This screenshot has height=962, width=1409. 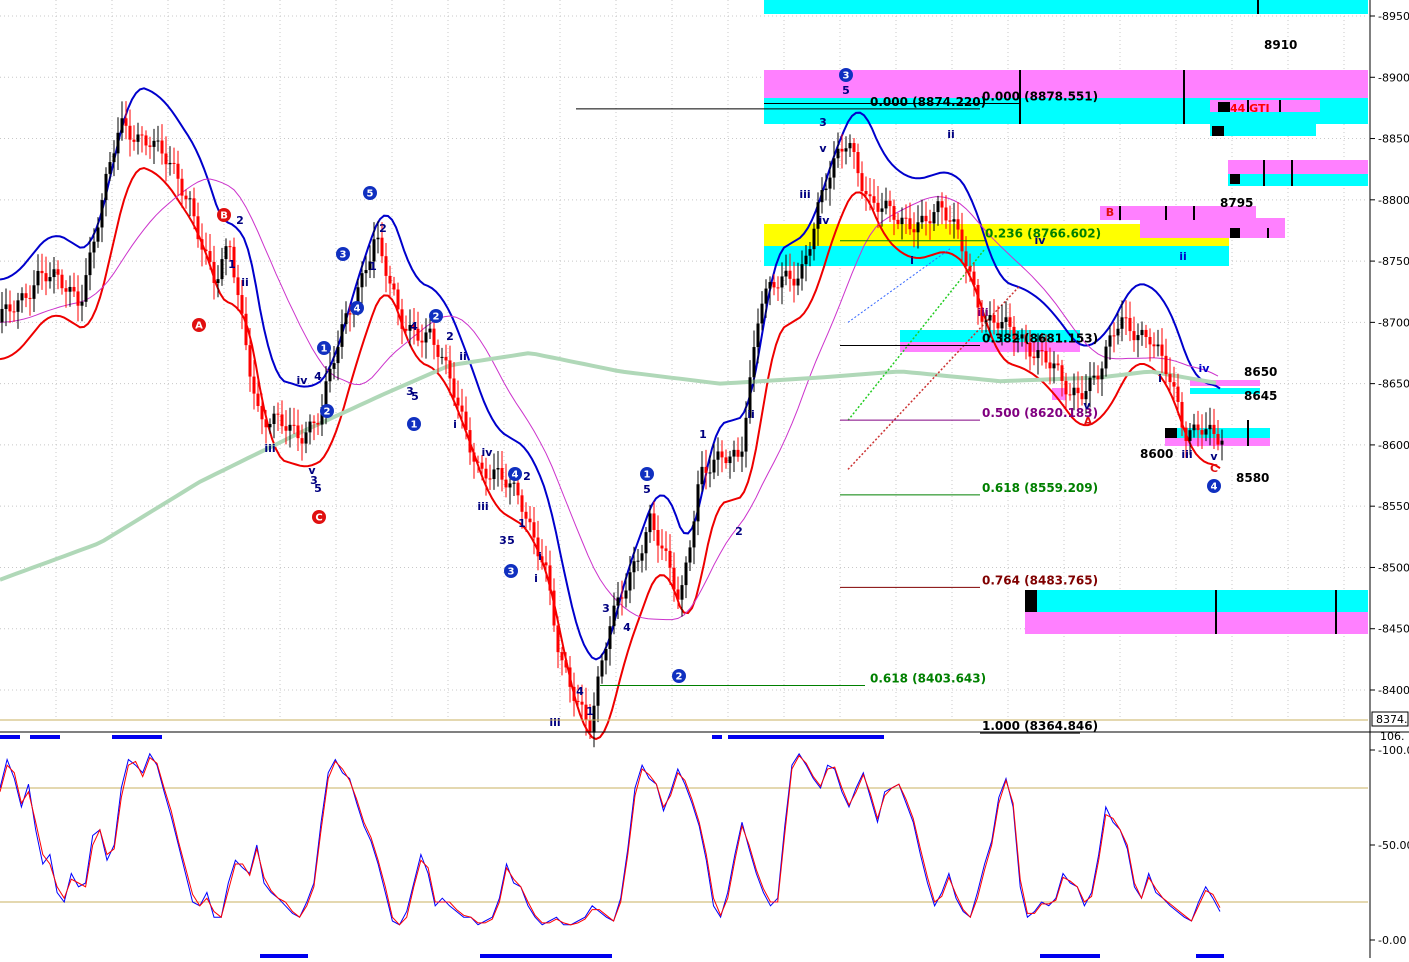 I want to click on wave-label: 2, so click(x=527, y=476).